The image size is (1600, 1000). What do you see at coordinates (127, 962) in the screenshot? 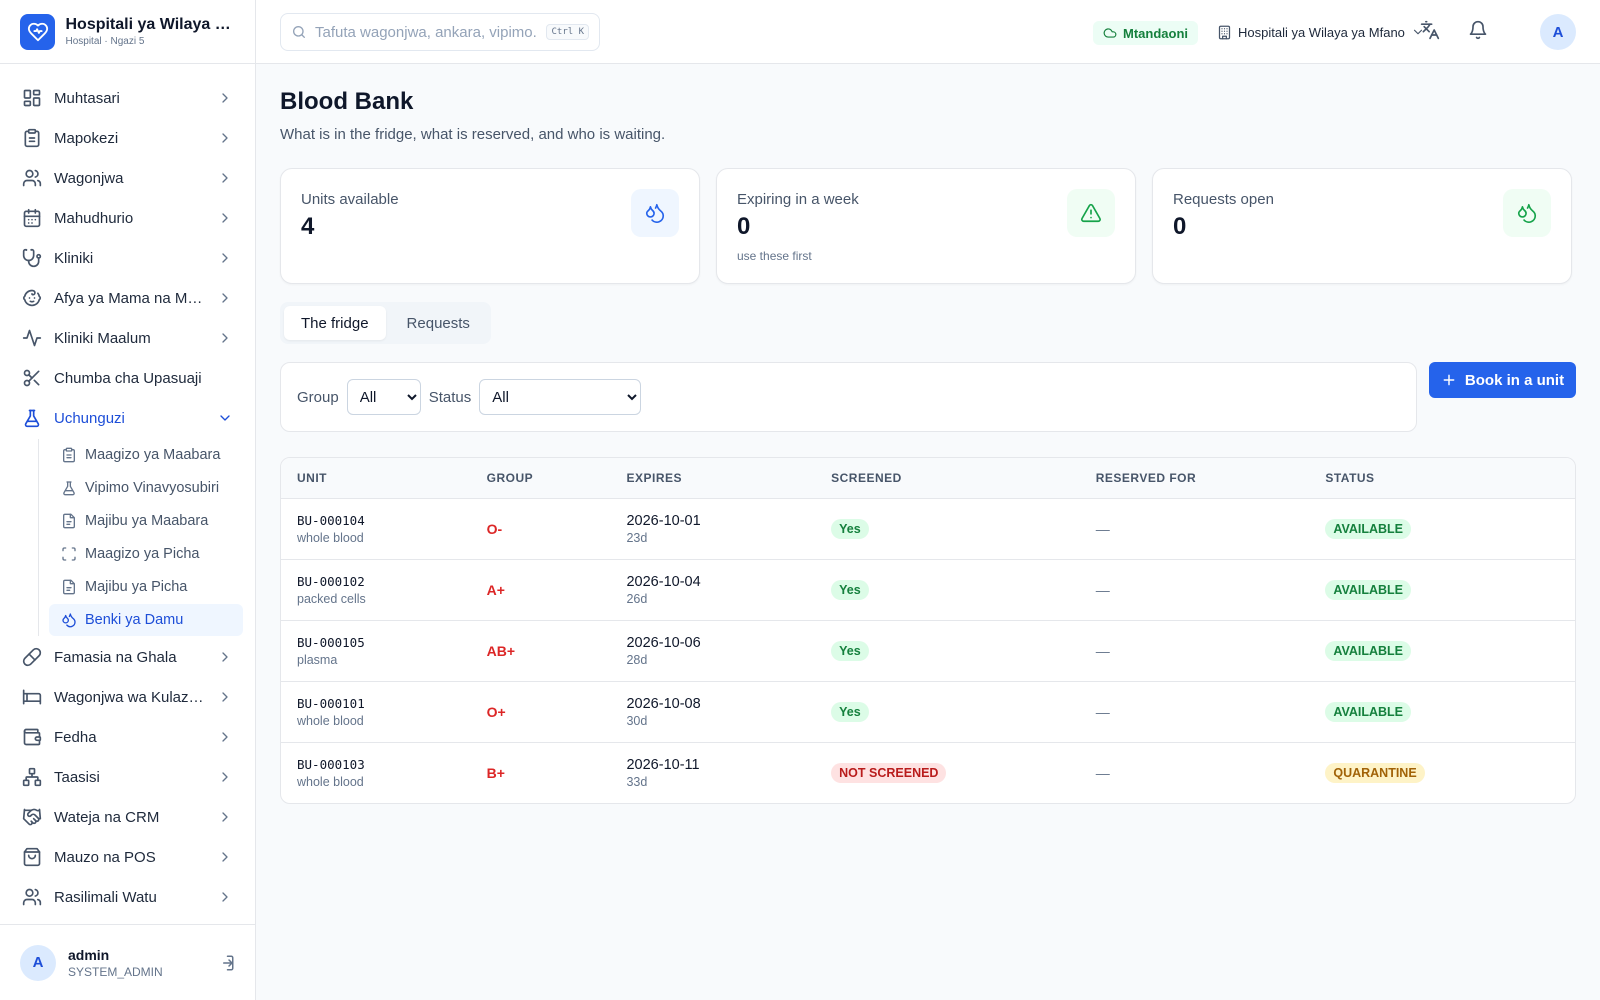
I see `user-box: A admin SYSTEM_ADMIN` at bounding box center [127, 962].